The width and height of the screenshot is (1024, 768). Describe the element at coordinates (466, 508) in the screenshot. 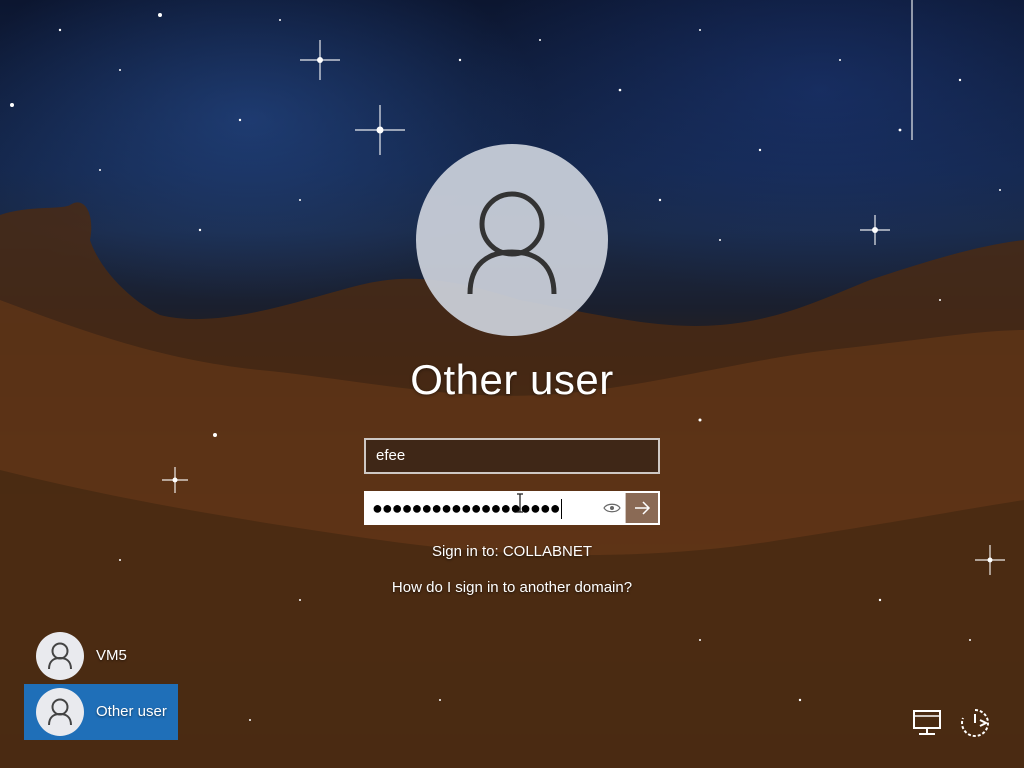

I see `password-mask: ●●●●●●●●●●●●●●●●●●●` at that location.